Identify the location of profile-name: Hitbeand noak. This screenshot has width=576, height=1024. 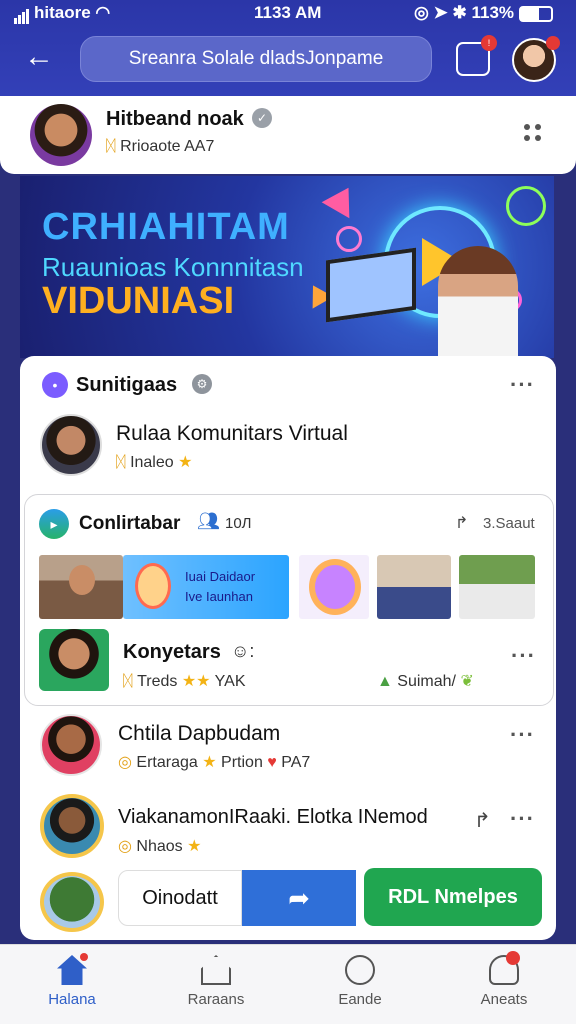
(175, 119).